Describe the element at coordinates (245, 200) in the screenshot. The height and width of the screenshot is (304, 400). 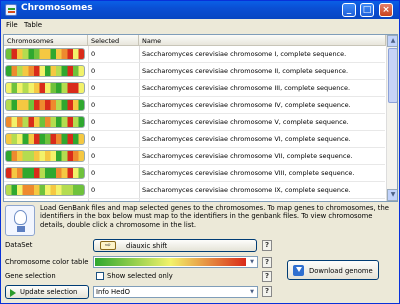
I see `chromosome-name-cell` at that location.